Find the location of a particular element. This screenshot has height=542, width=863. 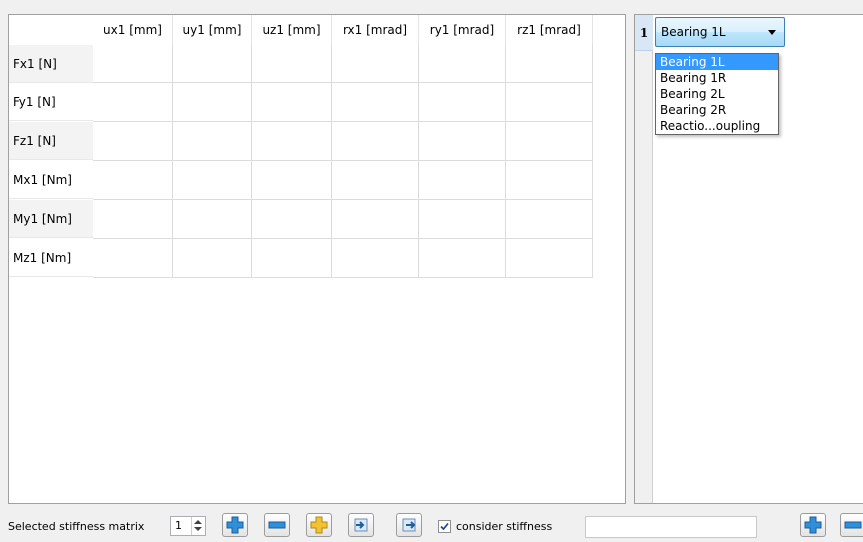

copy-matrix-button is located at coordinates (319, 525).